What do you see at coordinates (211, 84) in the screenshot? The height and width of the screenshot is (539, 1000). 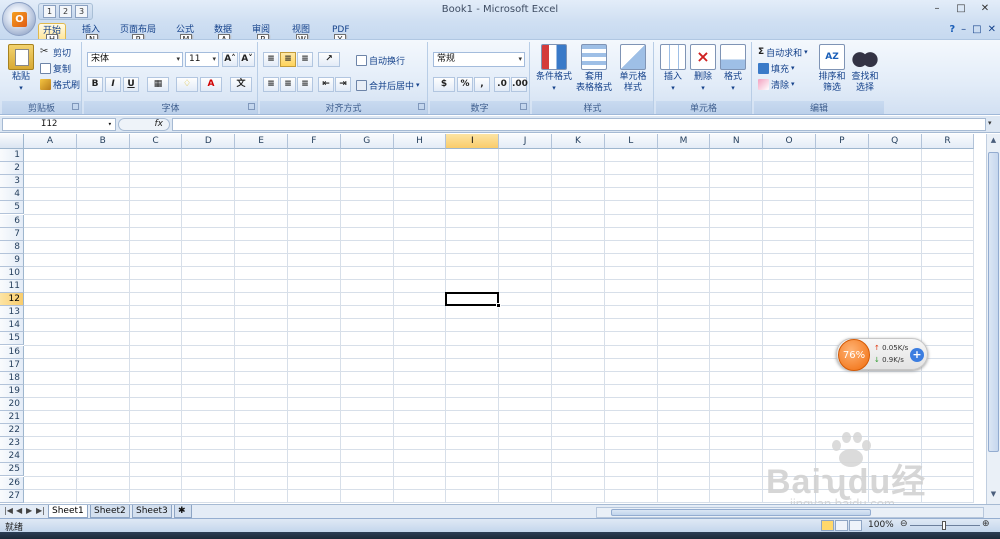 I see `font-color-button: A` at bounding box center [211, 84].